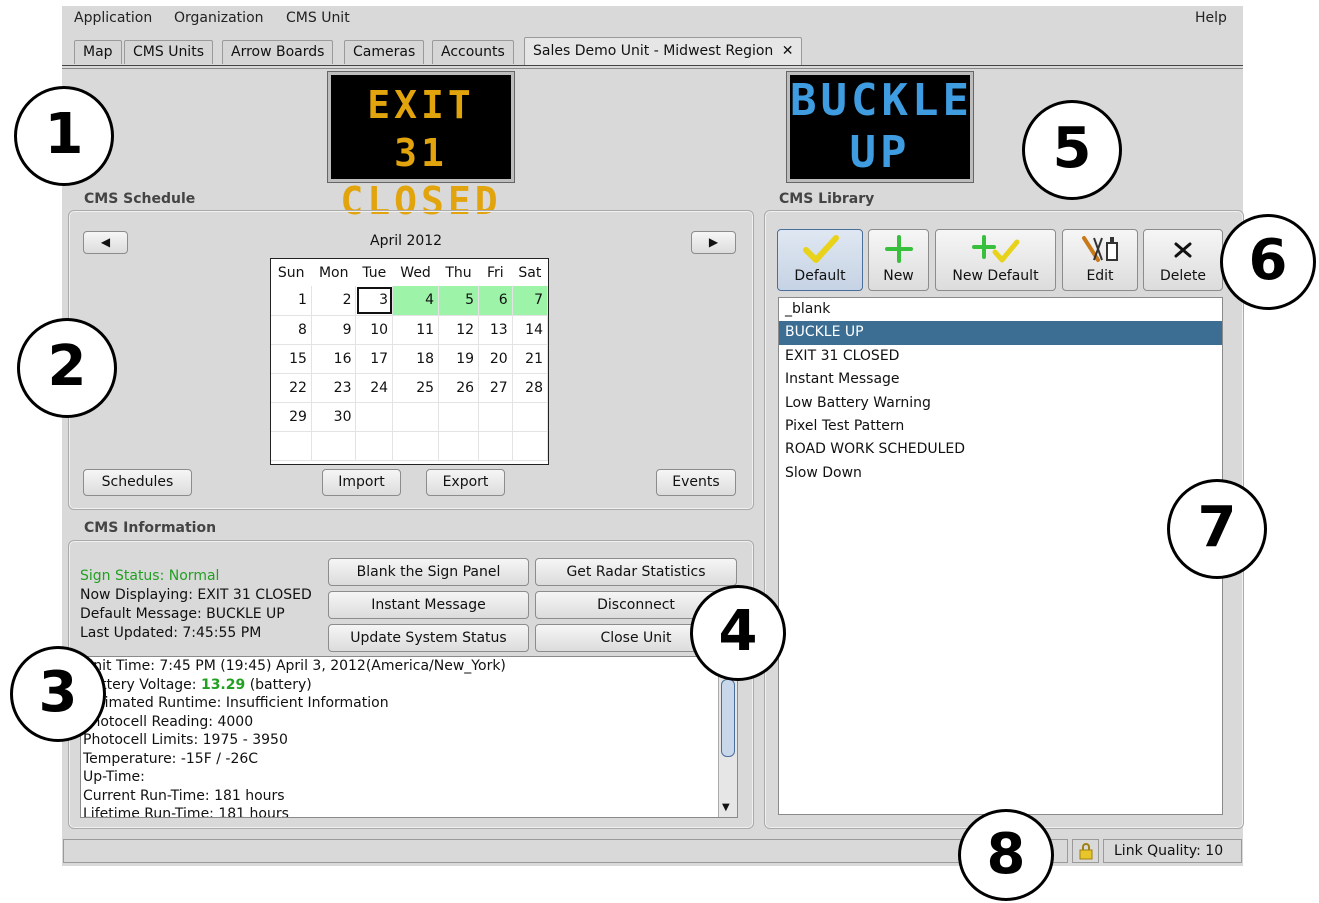 This screenshot has height=903, width=1319. What do you see at coordinates (1000, 473) in the screenshot?
I see `library-item: Slow Down` at bounding box center [1000, 473].